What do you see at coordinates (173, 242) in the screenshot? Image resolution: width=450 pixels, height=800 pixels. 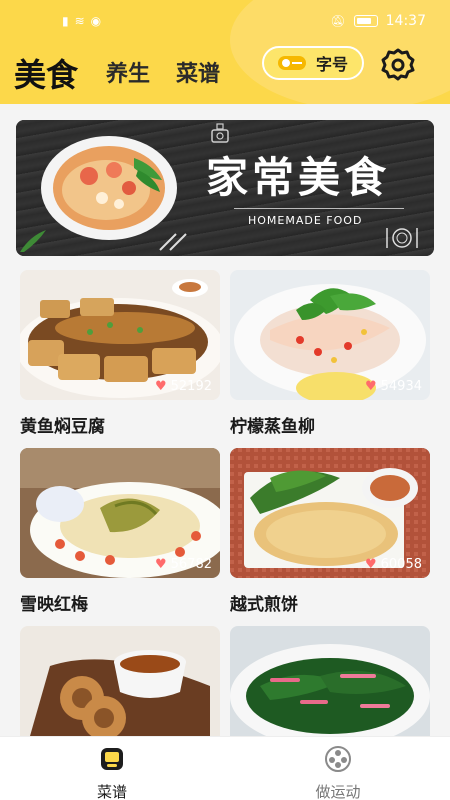 I see `utensils-icon` at bounding box center [173, 242].